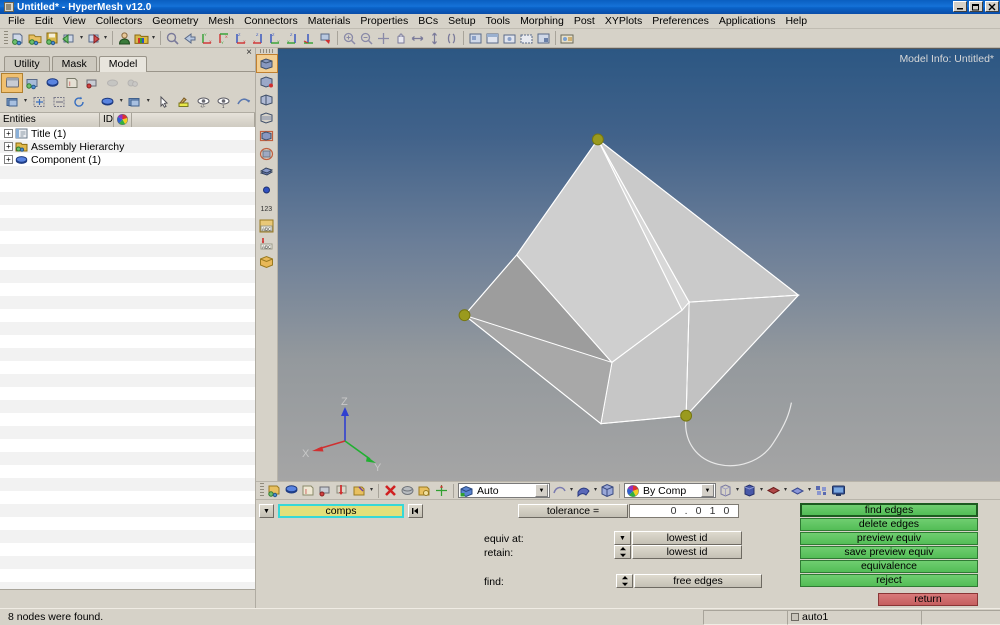  Describe the element at coordinates (183, 102) in the screenshot. I see `highlight-icon` at that location.